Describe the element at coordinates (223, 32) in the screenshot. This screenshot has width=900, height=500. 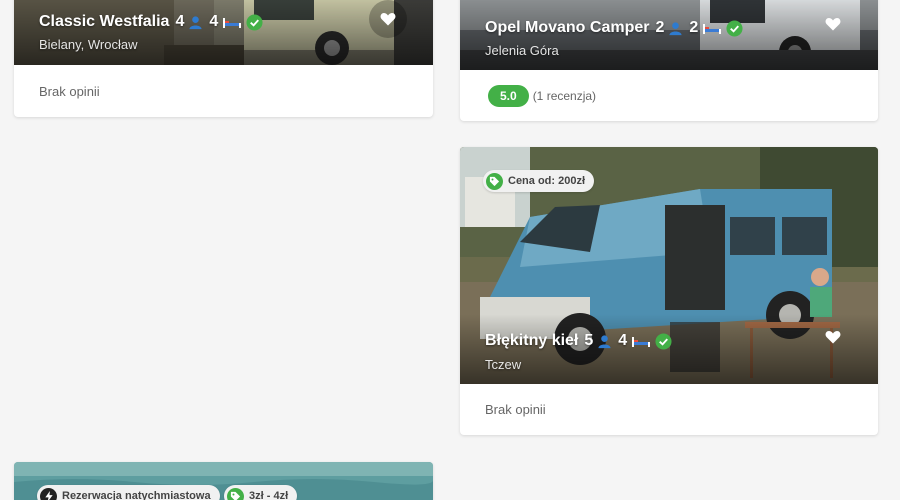
I see `listing-photo: Classic Westfalia 4 4 Bielany, Wrocław` at that location.